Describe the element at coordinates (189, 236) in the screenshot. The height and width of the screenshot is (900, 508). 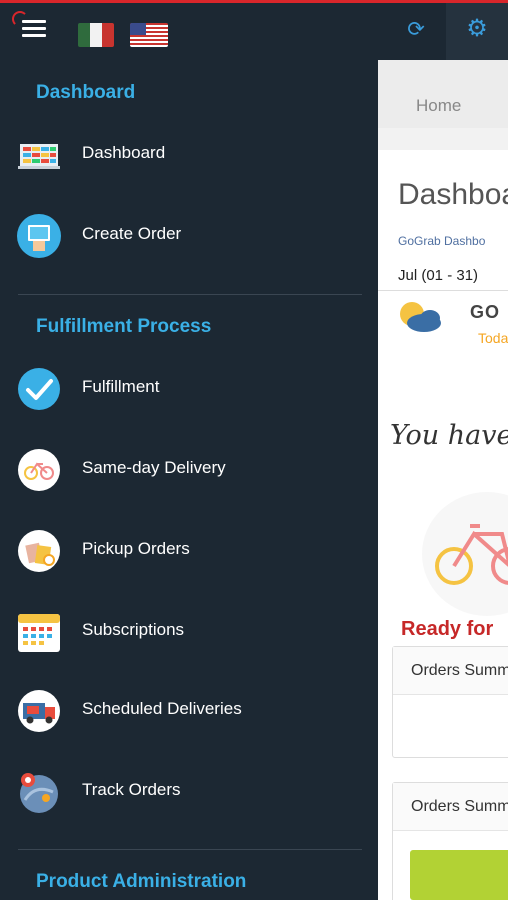
I see `sidebar-item-create-order: Create Order` at that location.